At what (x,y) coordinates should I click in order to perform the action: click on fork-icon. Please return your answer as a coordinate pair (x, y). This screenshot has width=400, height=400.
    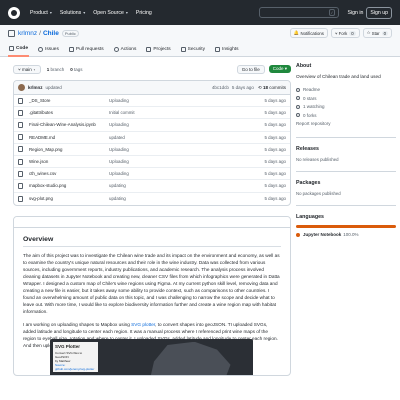
    Looking at the image, I should click on (298, 115).